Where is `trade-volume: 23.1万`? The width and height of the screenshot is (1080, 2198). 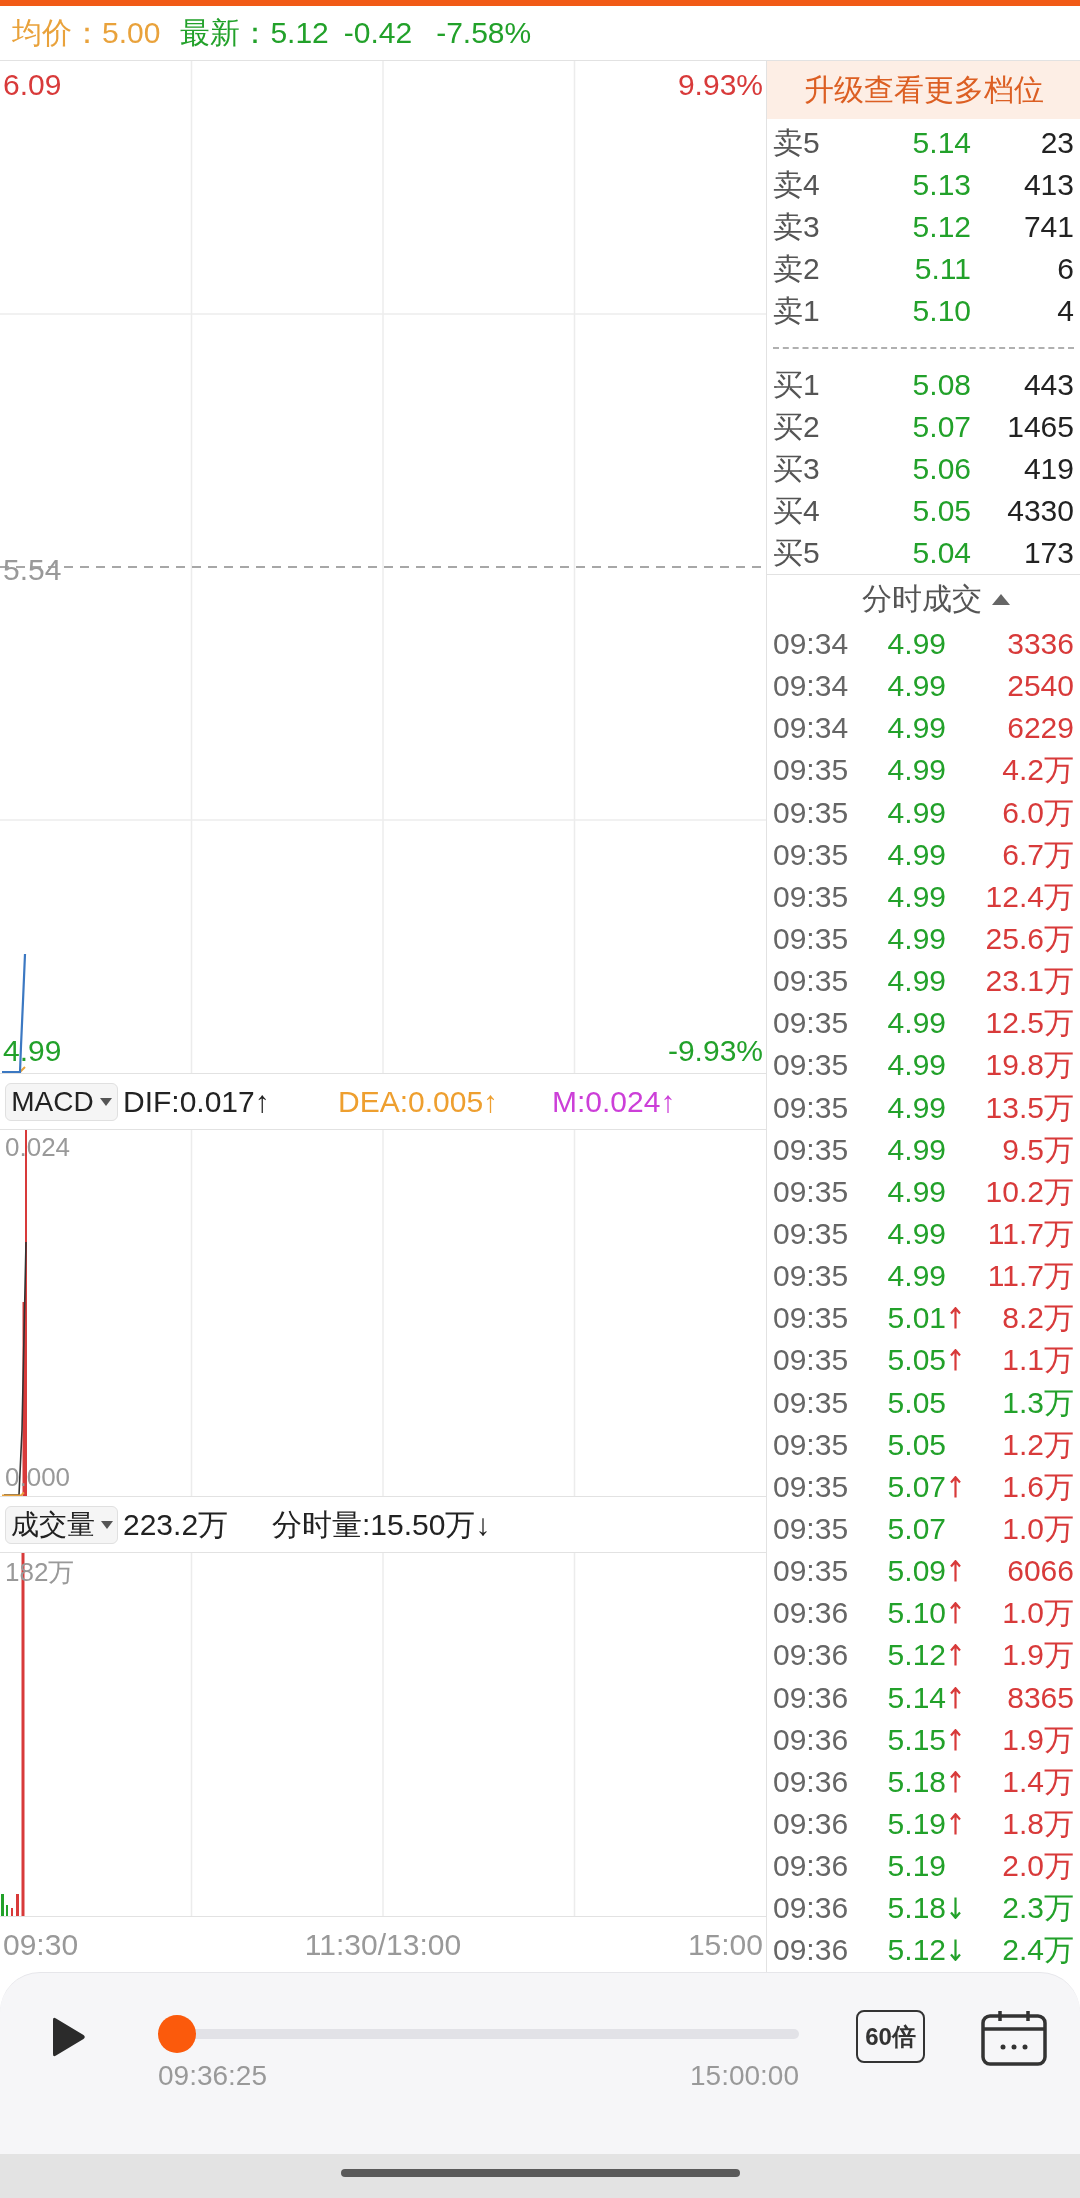
trade-volume: 23.1万 is located at coordinates (1029, 981).